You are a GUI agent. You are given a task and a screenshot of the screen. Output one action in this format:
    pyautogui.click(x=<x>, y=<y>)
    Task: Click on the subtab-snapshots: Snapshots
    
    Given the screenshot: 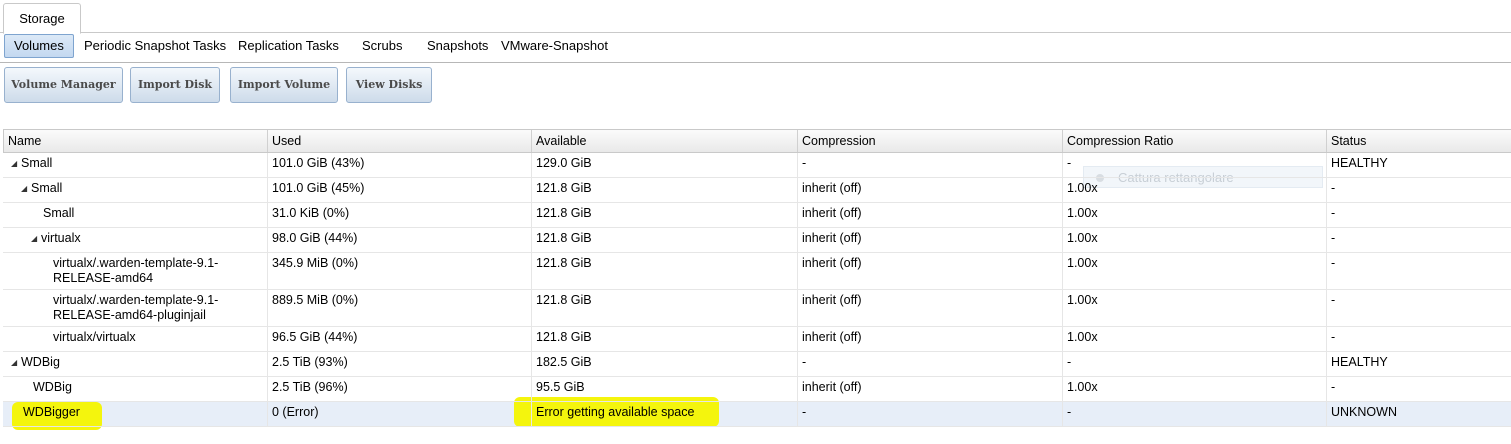 What is the action you would take?
    pyautogui.click(x=457, y=46)
    